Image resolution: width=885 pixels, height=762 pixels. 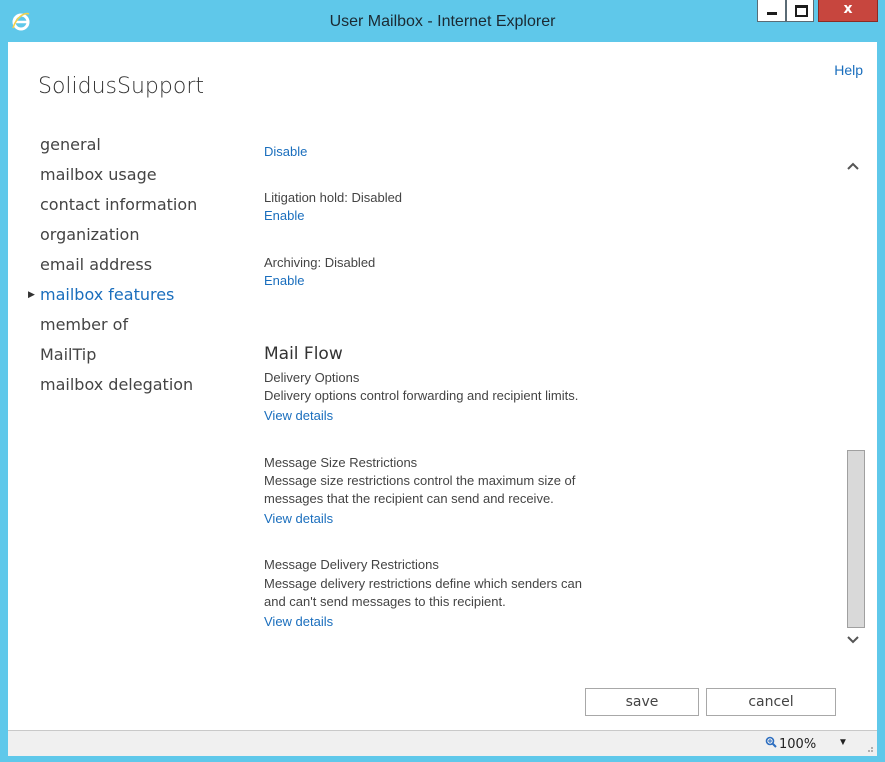 I want to click on status-bar: 100% ▼, so click(x=442, y=743).